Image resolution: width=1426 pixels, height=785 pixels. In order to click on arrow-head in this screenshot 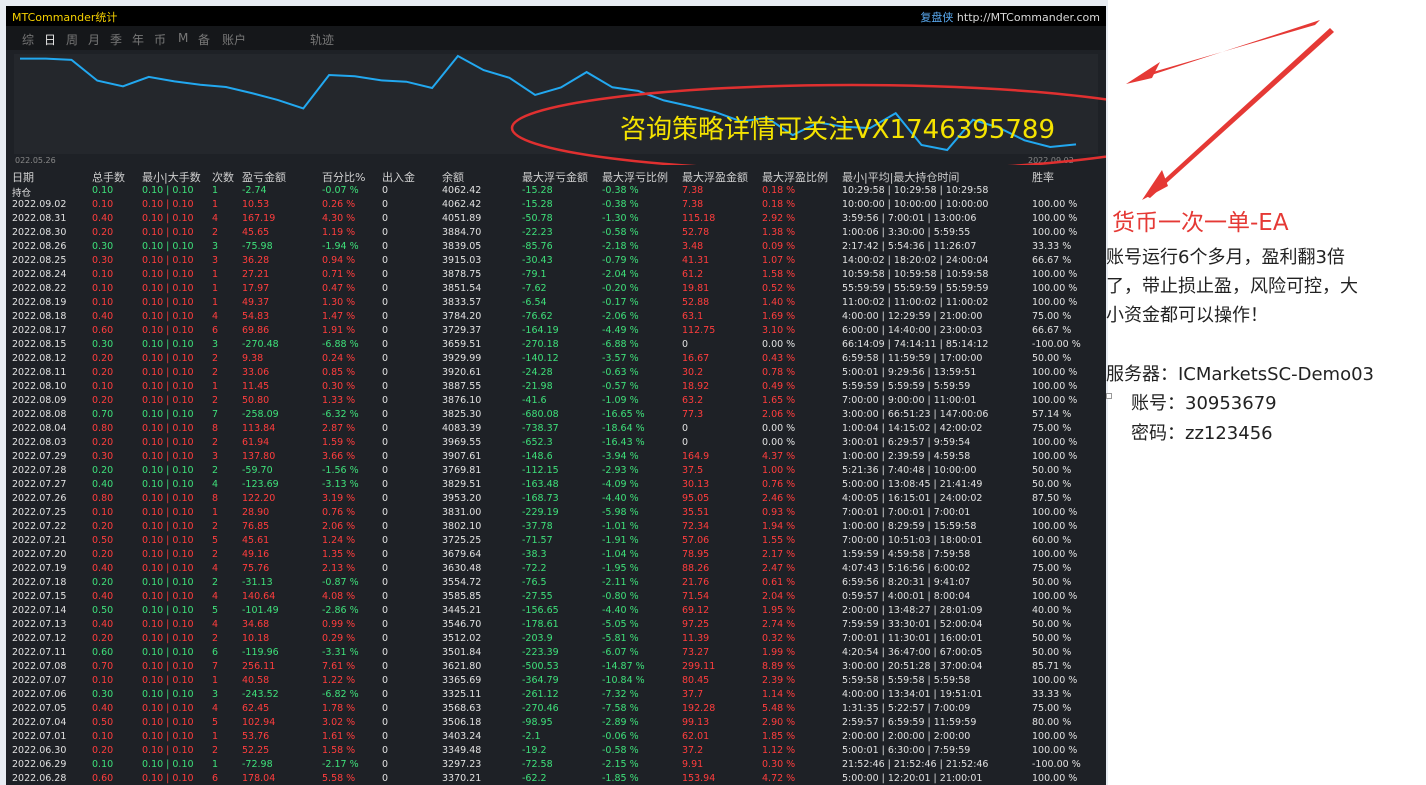, I will do `click(1155, 185)`.